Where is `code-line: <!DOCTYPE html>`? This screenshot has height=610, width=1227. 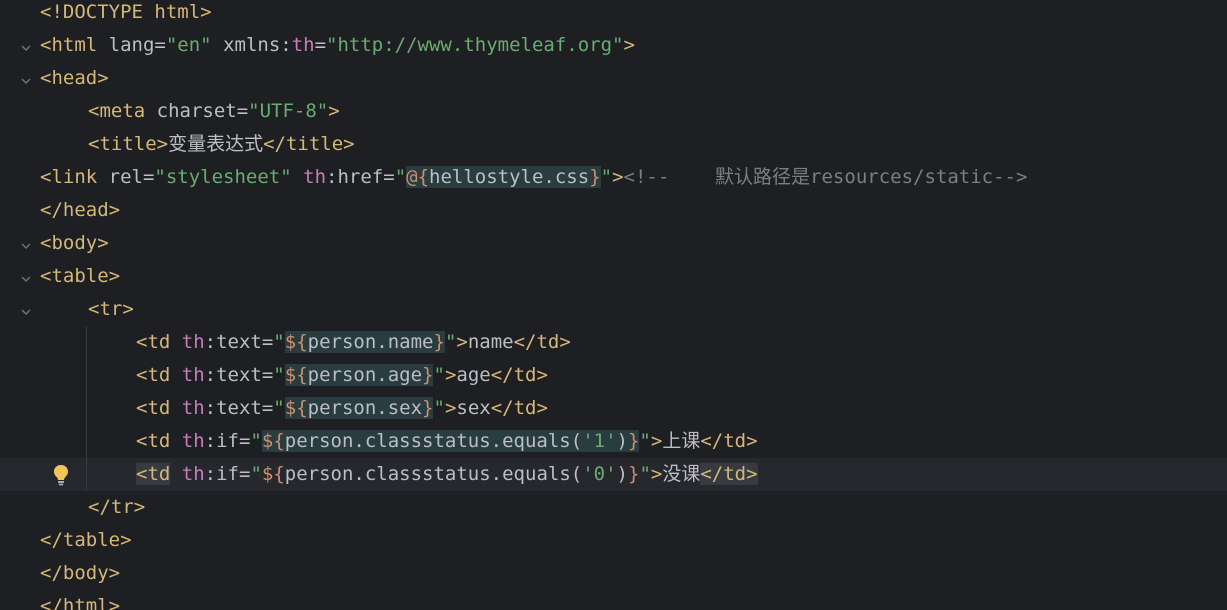
code-line: <!DOCTYPE html> is located at coordinates (613, 14).